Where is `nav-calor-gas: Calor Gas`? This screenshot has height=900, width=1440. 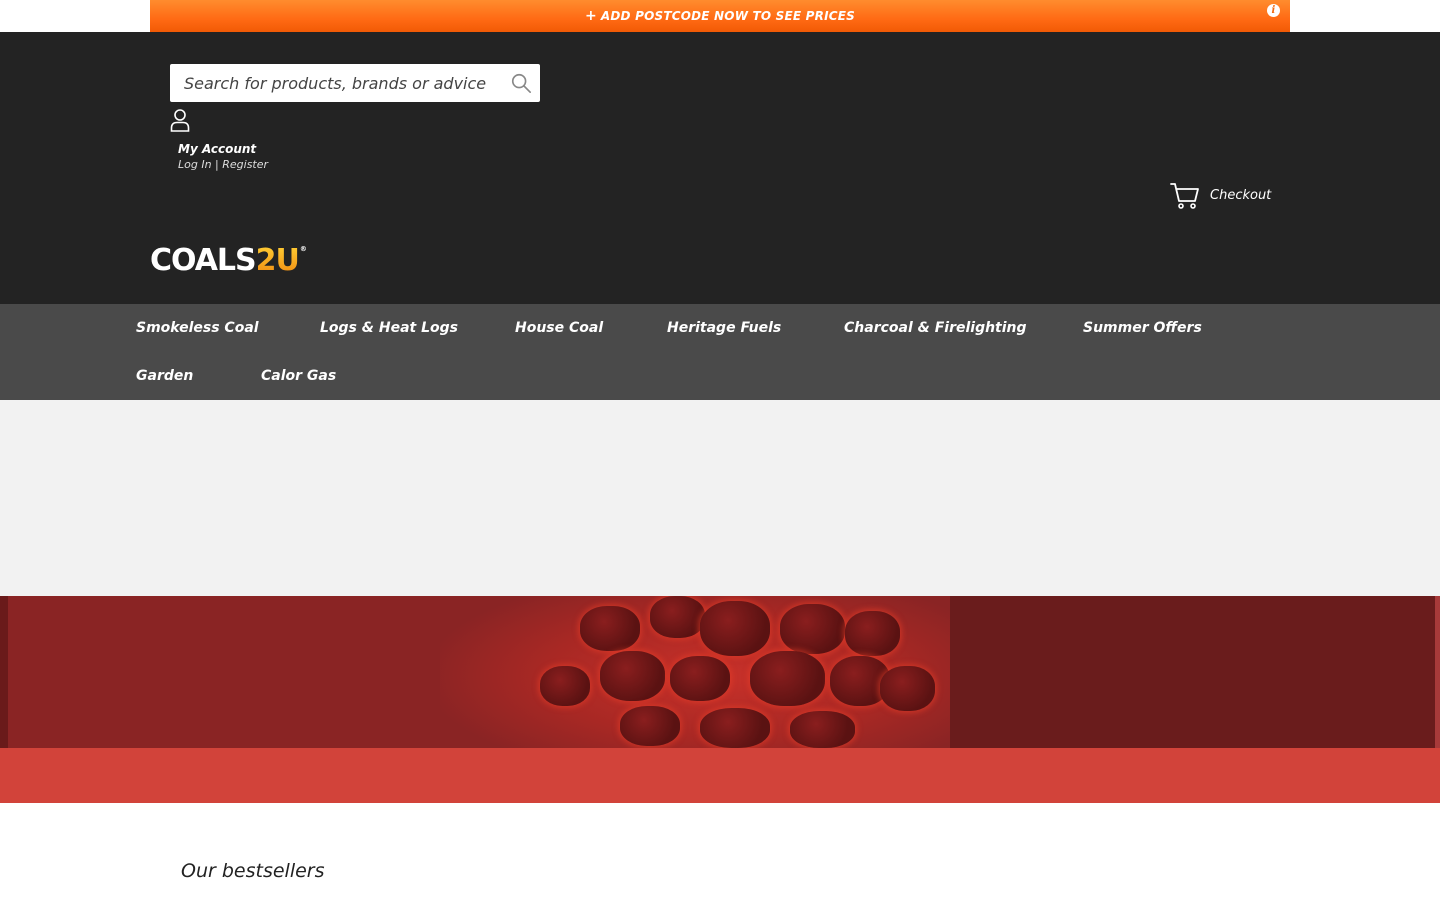 nav-calor-gas: Calor Gas is located at coordinates (298, 376).